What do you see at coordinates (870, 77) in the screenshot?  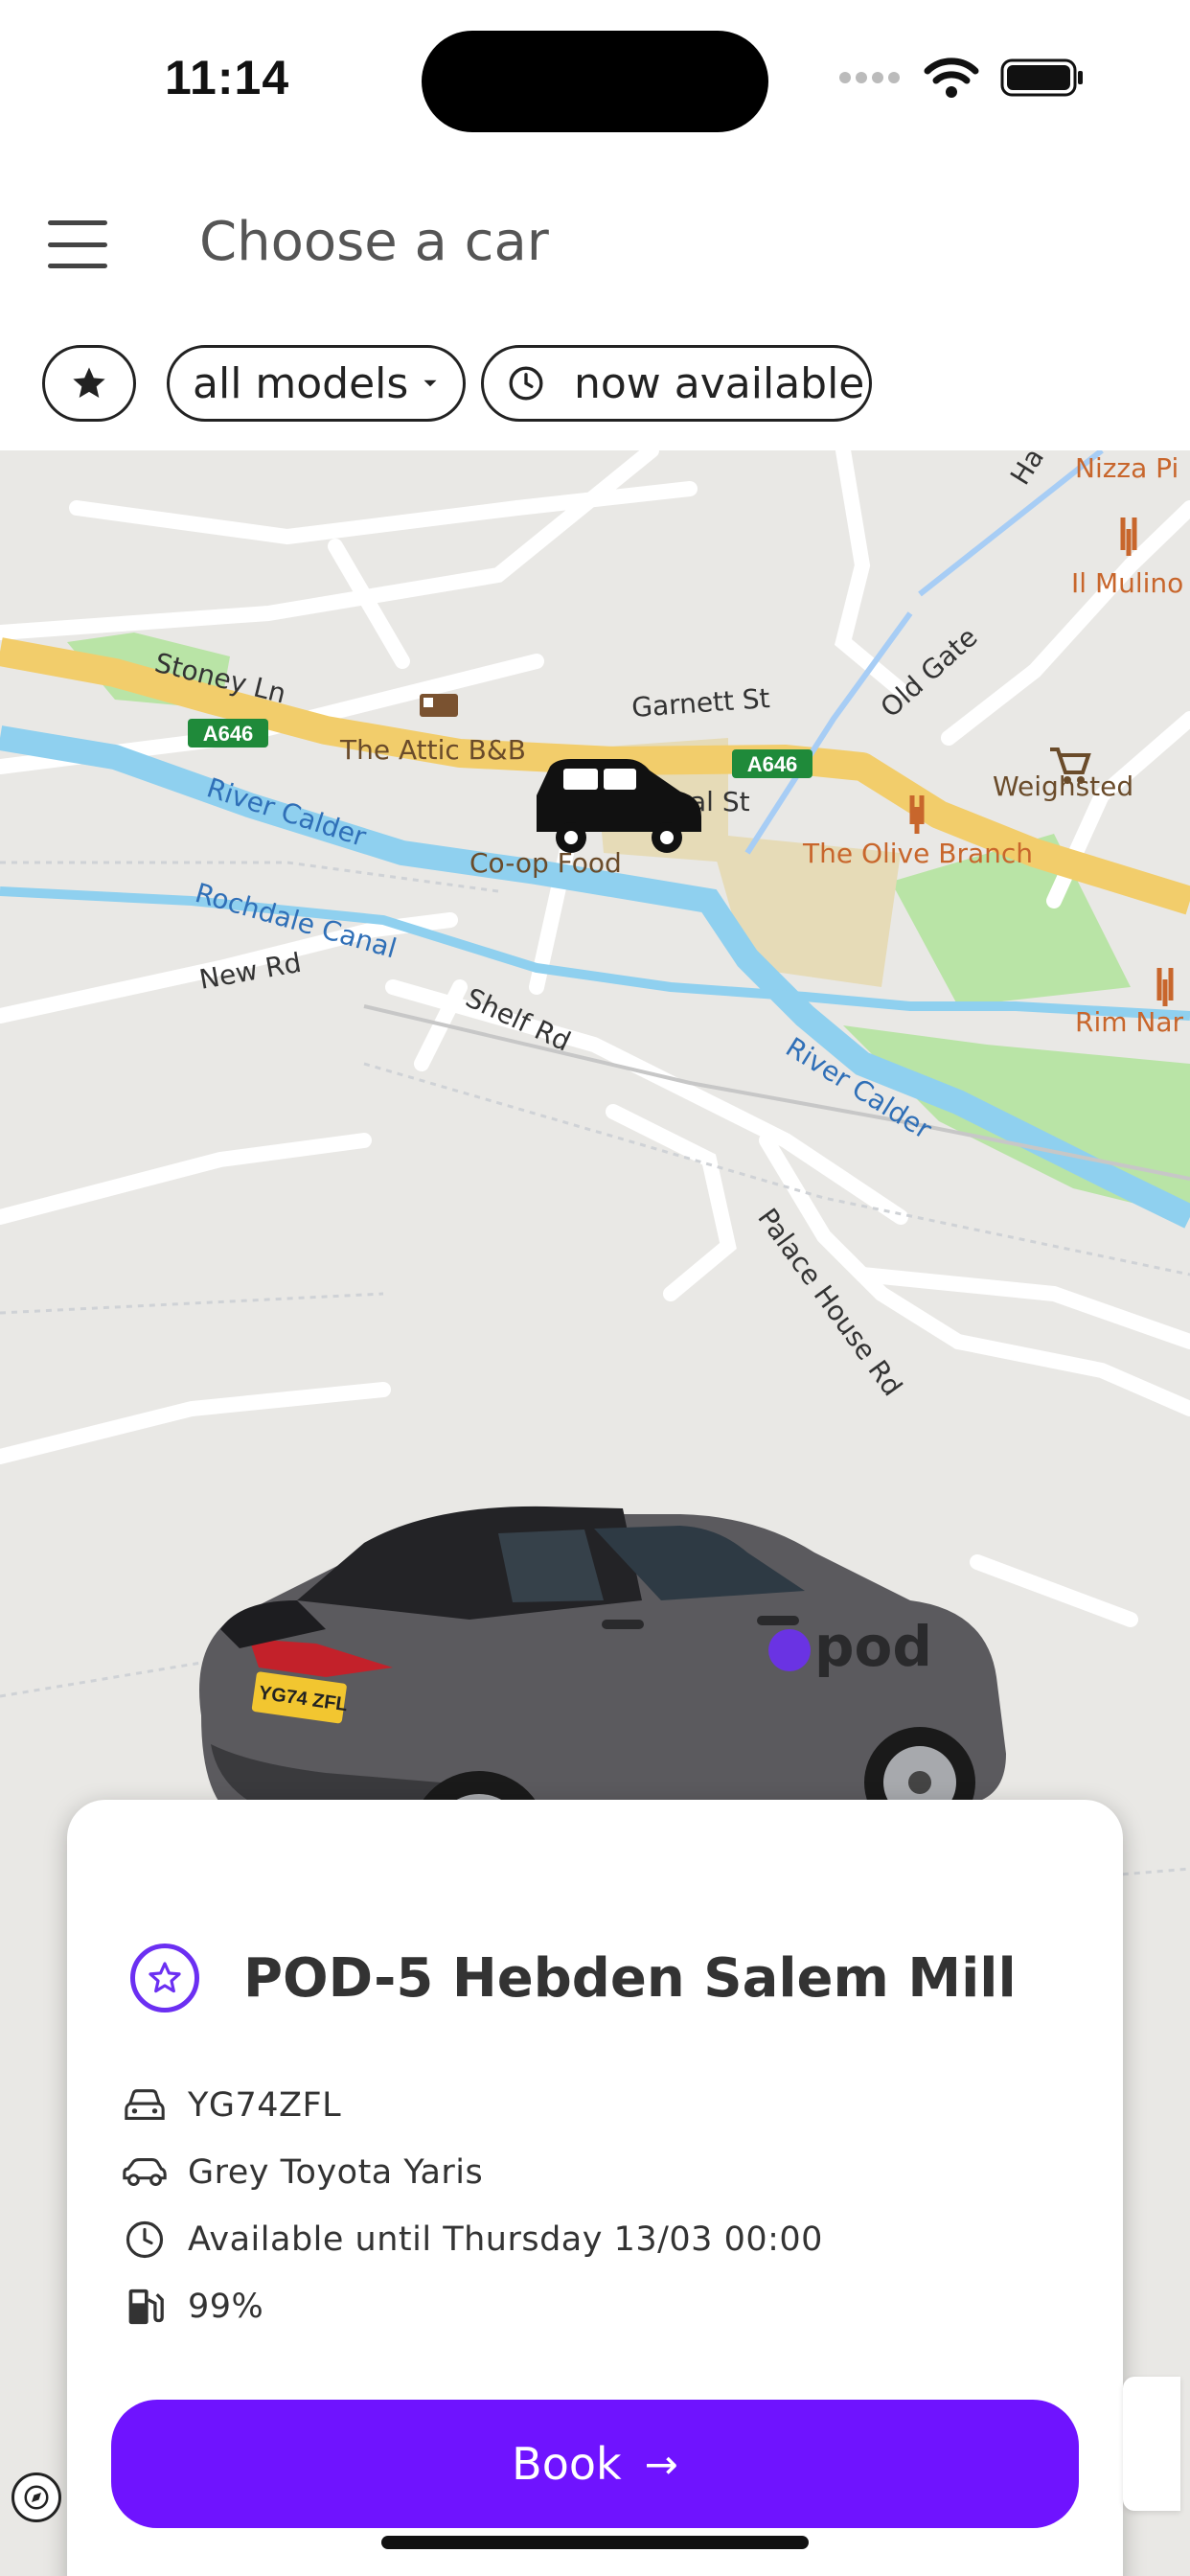 I see `cellular-signal-icon` at bounding box center [870, 77].